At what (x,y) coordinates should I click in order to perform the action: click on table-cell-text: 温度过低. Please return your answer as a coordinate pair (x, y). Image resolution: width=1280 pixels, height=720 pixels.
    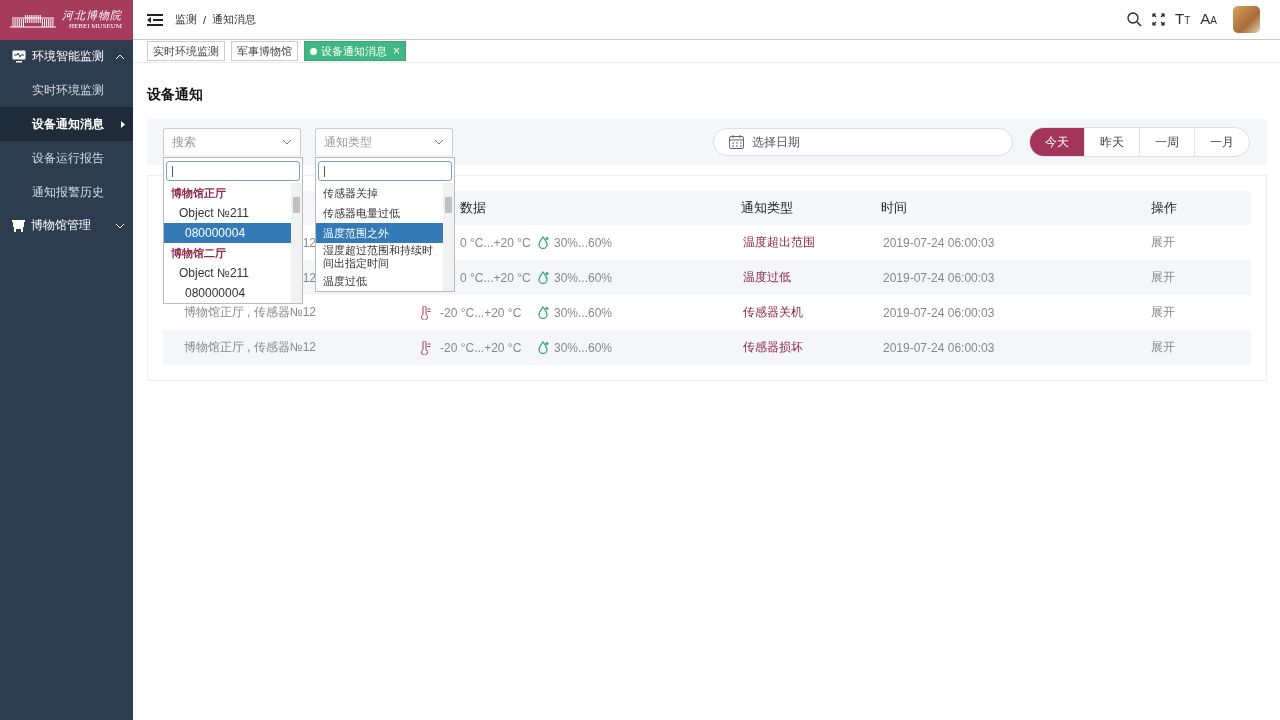
    Looking at the image, I should click on (767, 277).